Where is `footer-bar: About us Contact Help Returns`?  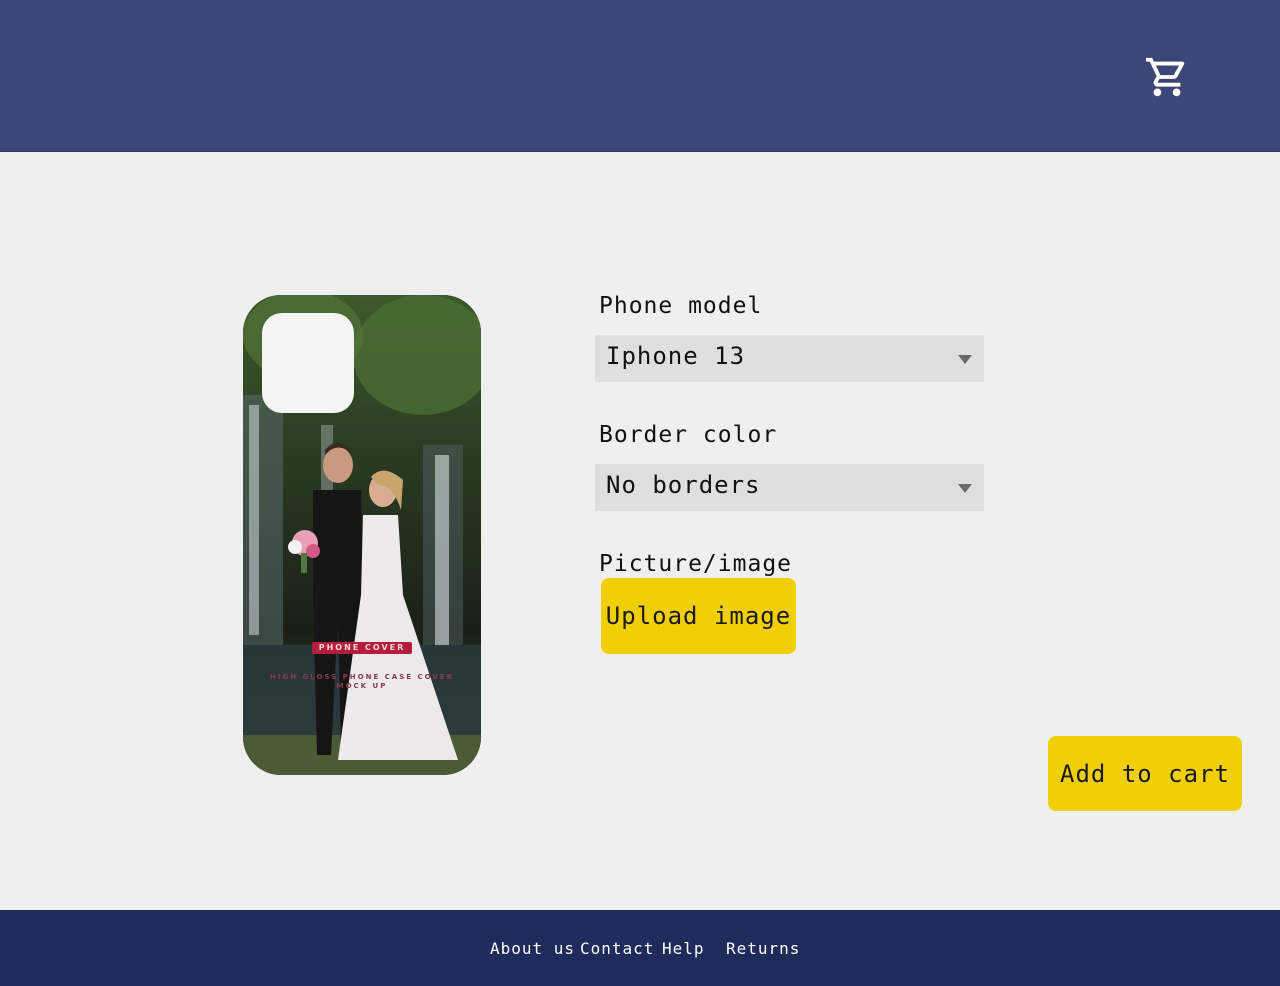 footer-bar: About us Contact Help Returns is located at coordinates (640, 948).